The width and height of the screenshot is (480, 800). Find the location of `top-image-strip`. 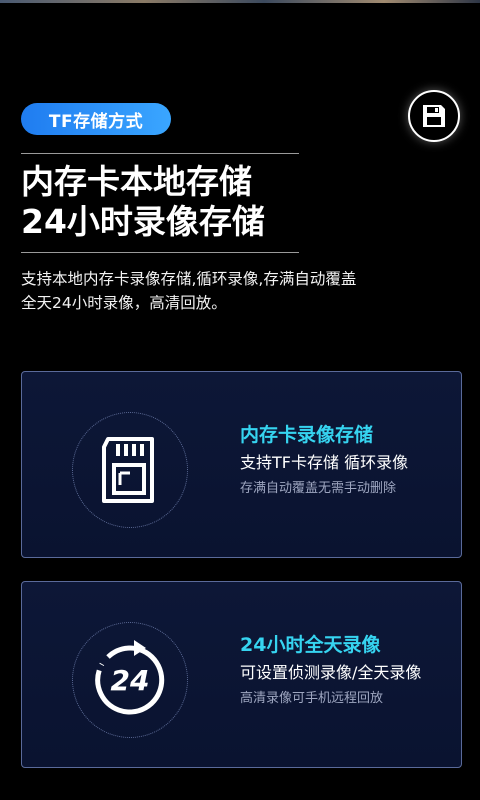

top-image-strip is located at coordinates (240, 1).